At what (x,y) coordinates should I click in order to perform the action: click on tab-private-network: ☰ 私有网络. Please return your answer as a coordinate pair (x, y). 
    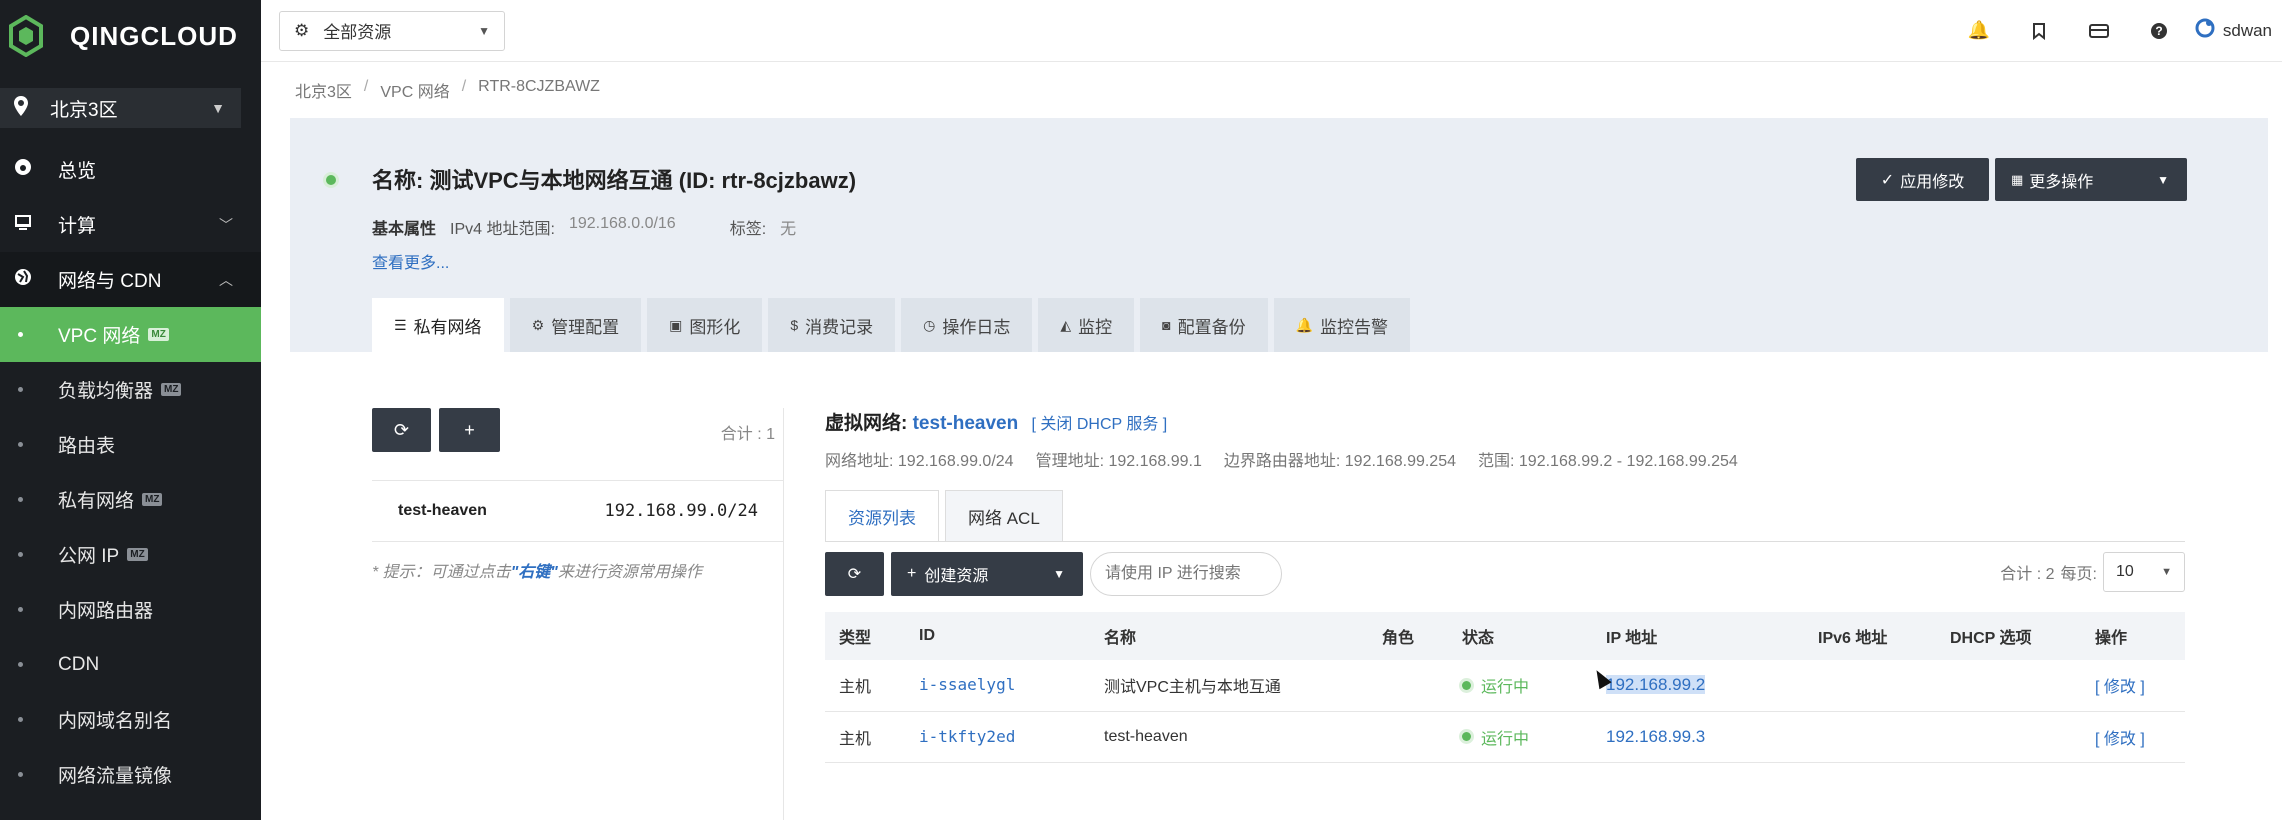
    Looking at the image, I should click on (438, 325).